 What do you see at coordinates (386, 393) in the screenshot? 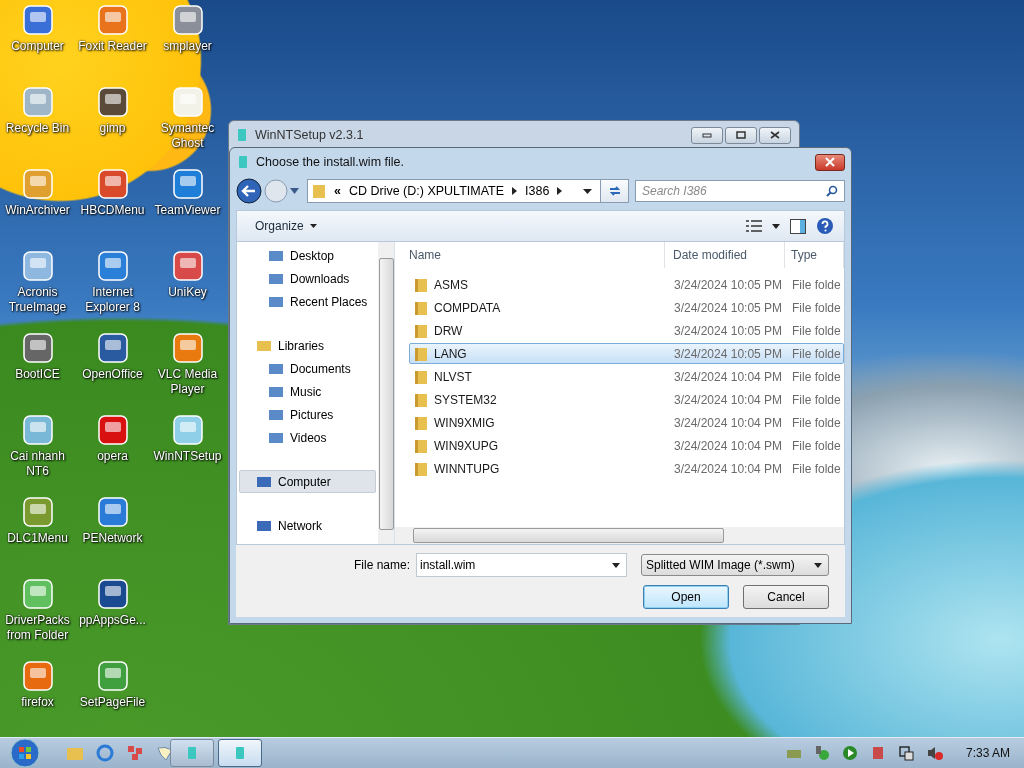
I see `vertical-scrollbar` at bounding box center [386, 393].